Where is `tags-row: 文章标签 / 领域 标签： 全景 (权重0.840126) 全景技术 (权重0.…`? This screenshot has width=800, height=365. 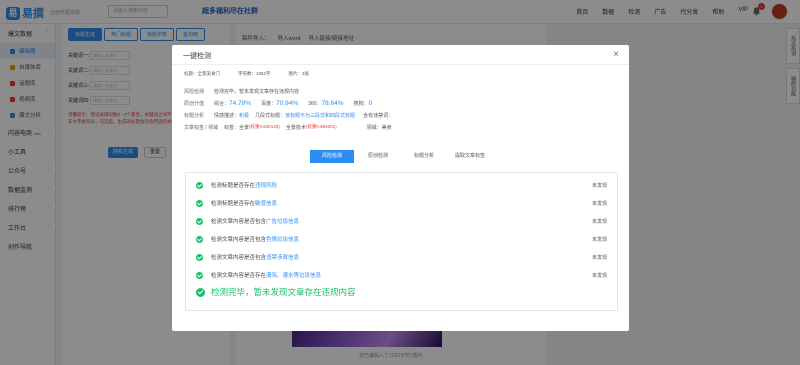 tags-row: 文章标签 / 领域 标签： 全景 (权重0.840126) 全景技术 (权重0.… is located at coordinates (401, 127).